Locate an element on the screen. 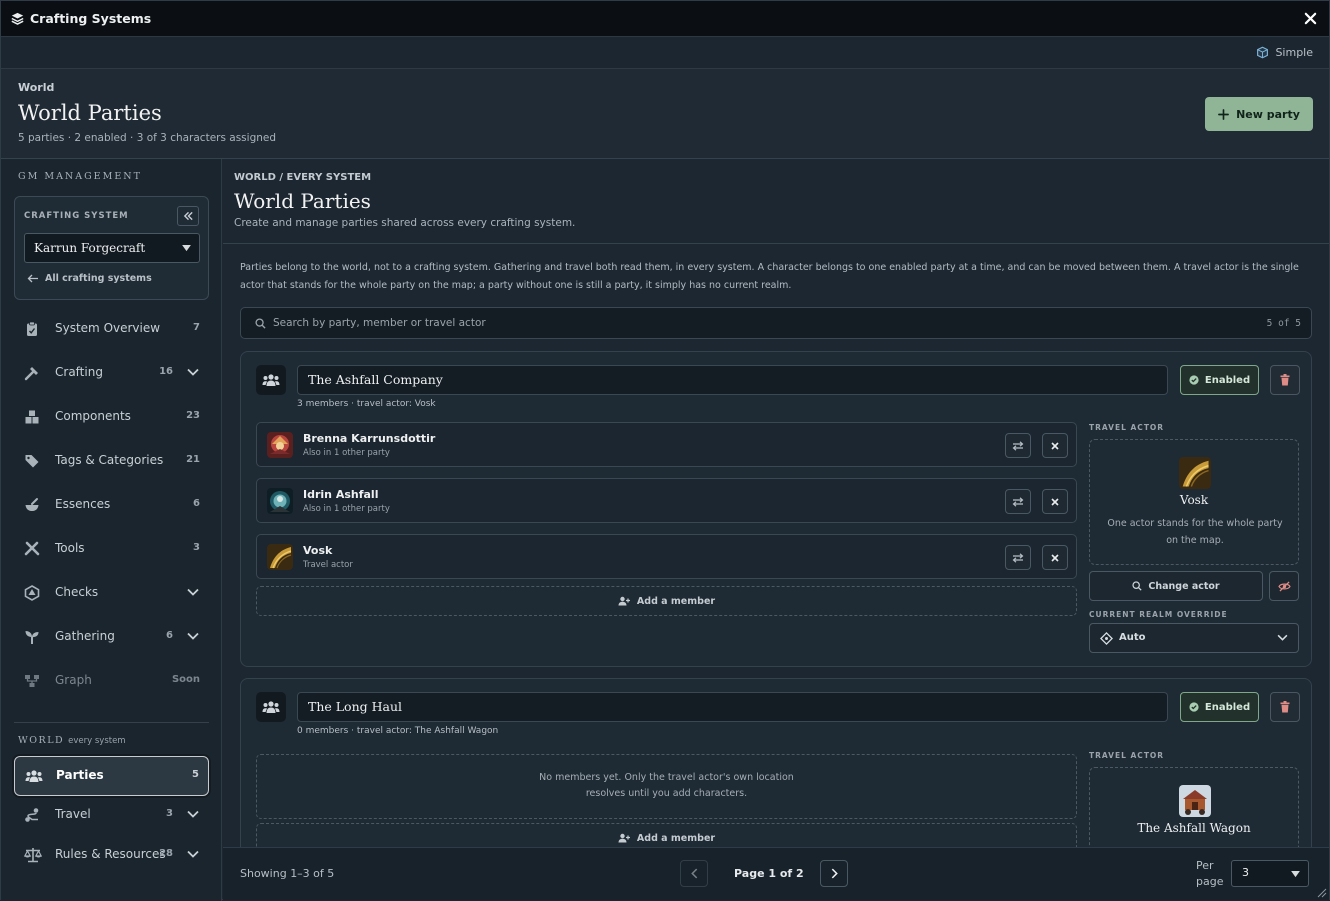  sidebar-item-count: 5 is located at coordinates (195, 774).